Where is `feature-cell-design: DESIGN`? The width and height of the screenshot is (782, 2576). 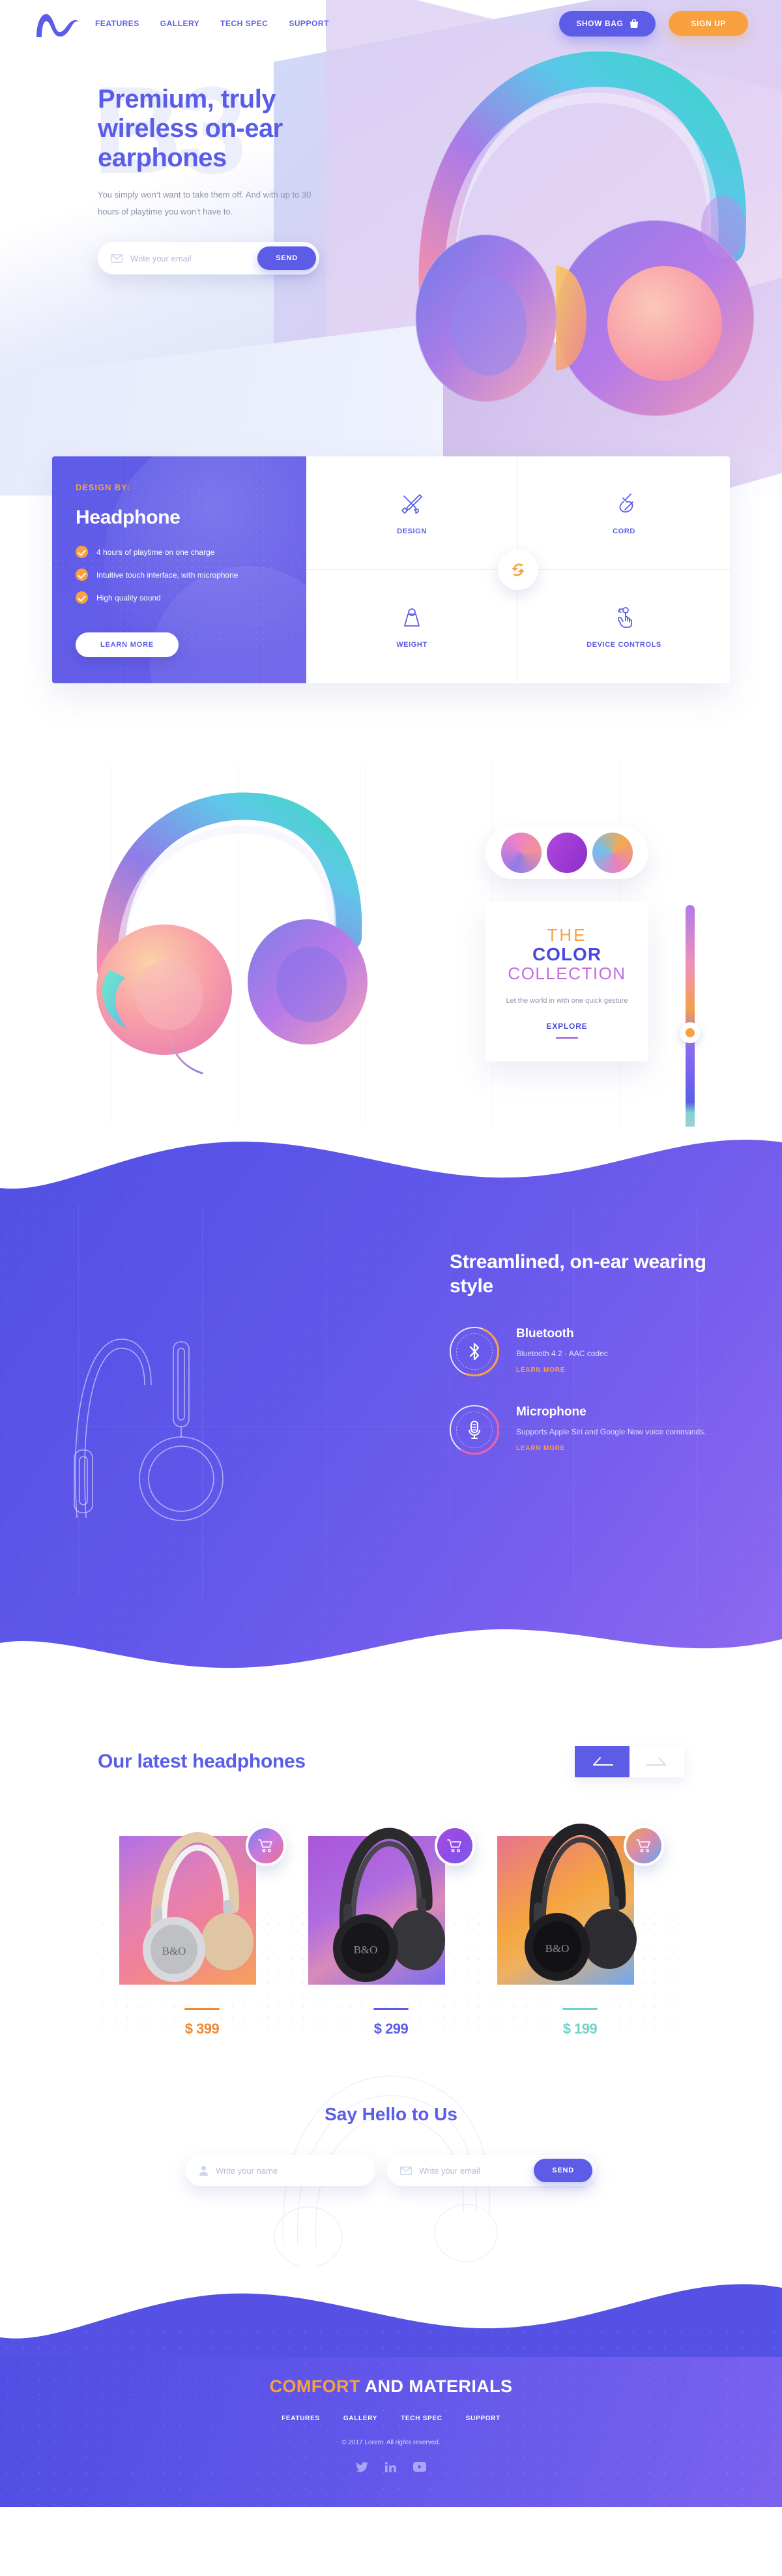 feature-cell-design: DESIGN is located at coordinates (412, 513).